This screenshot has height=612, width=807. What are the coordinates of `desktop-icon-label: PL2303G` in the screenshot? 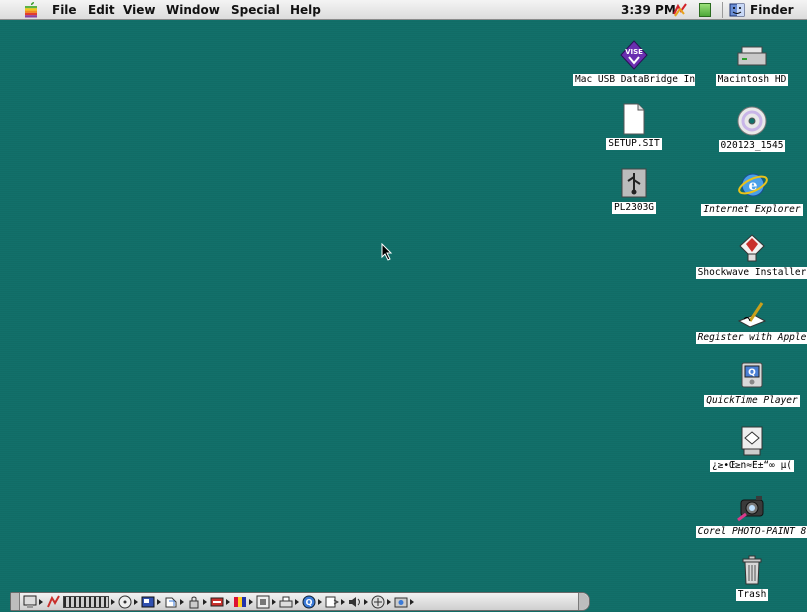 It's located at (634, 208).